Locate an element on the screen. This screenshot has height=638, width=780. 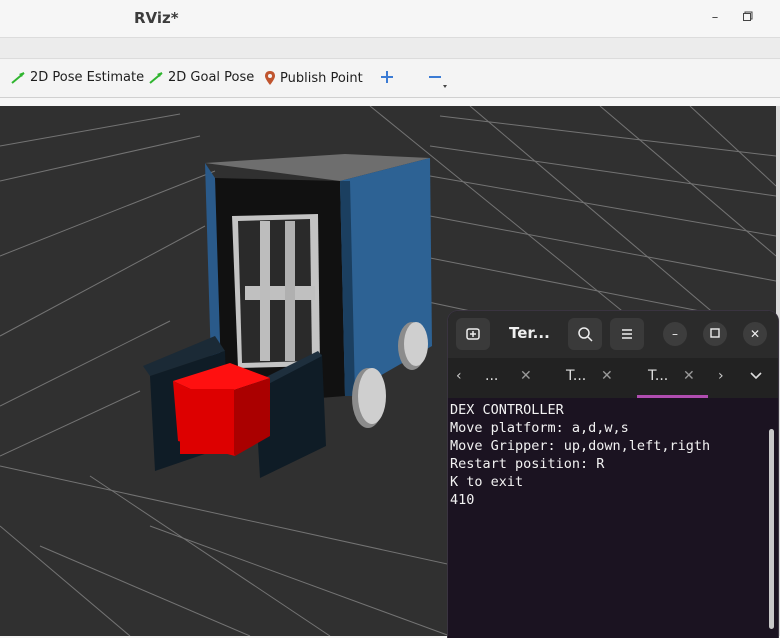
remove-tool-button is located at coordinates (438, 80).